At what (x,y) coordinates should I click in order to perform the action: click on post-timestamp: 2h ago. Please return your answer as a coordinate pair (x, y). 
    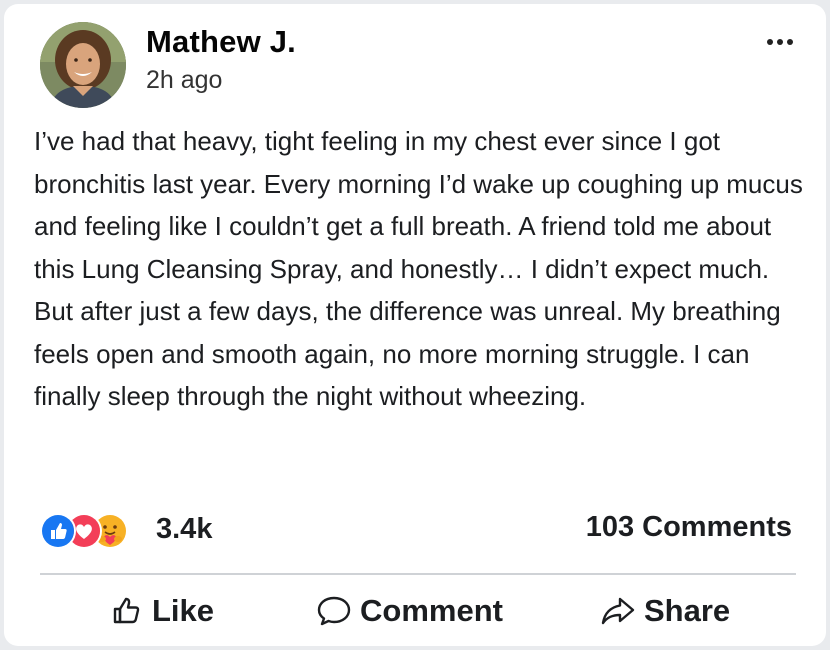
    Looking at the image, I should click on (184, 80).